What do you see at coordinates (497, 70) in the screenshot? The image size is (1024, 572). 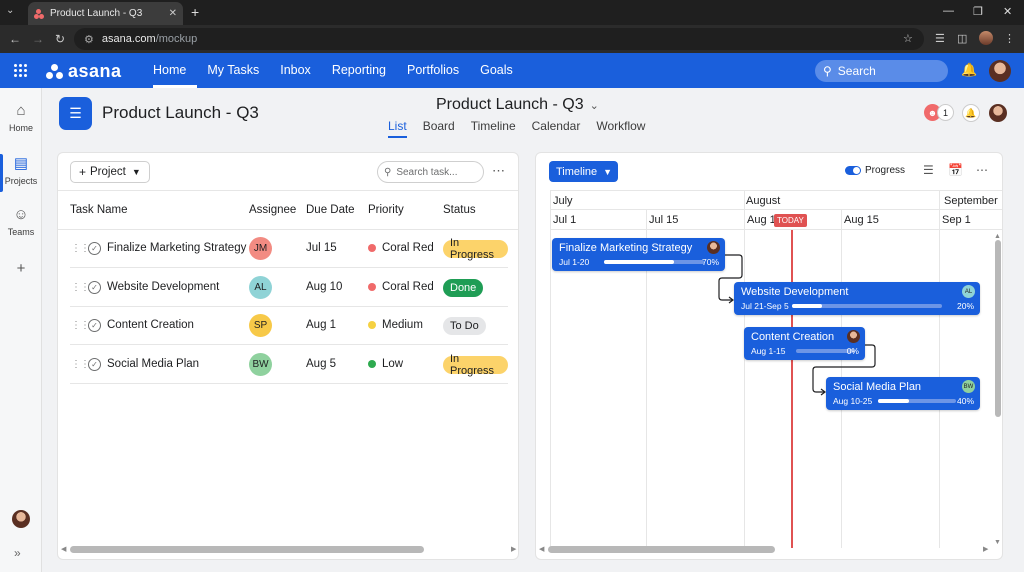 I see `nav-goals: Goals` at bounding box center [497, 70].